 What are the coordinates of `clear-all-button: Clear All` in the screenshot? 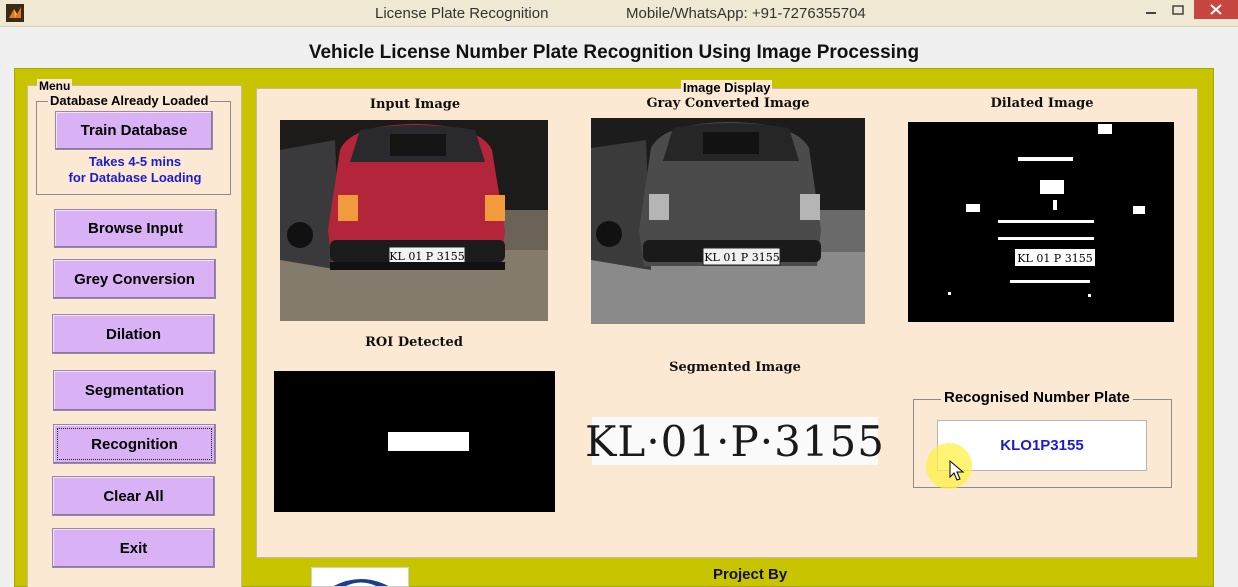 It's located at (133, 496).